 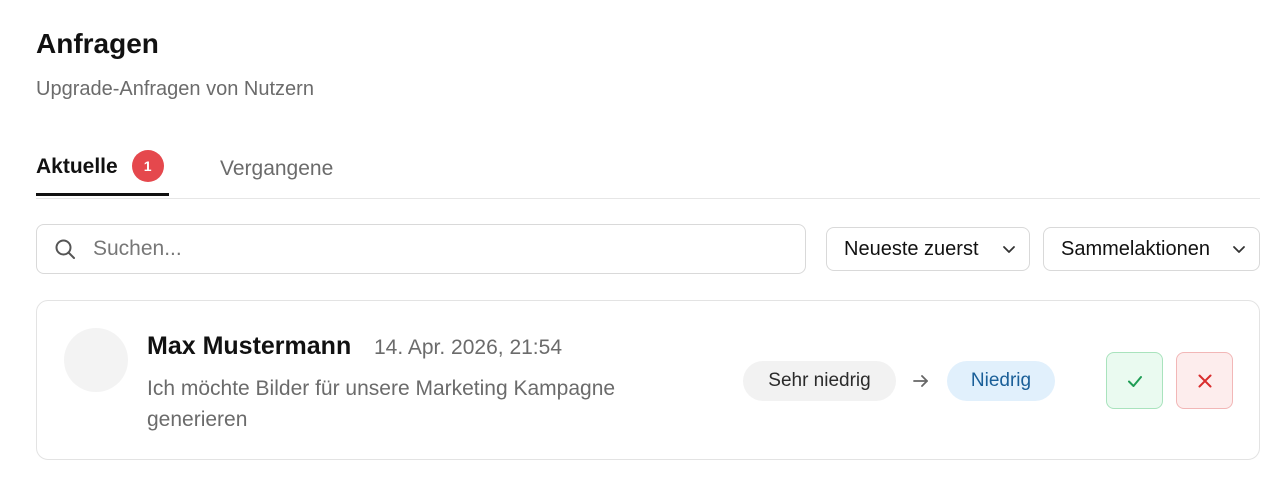 I want to click on sort-dropdown: Neueste zuerst, so click(x=928, y=249).